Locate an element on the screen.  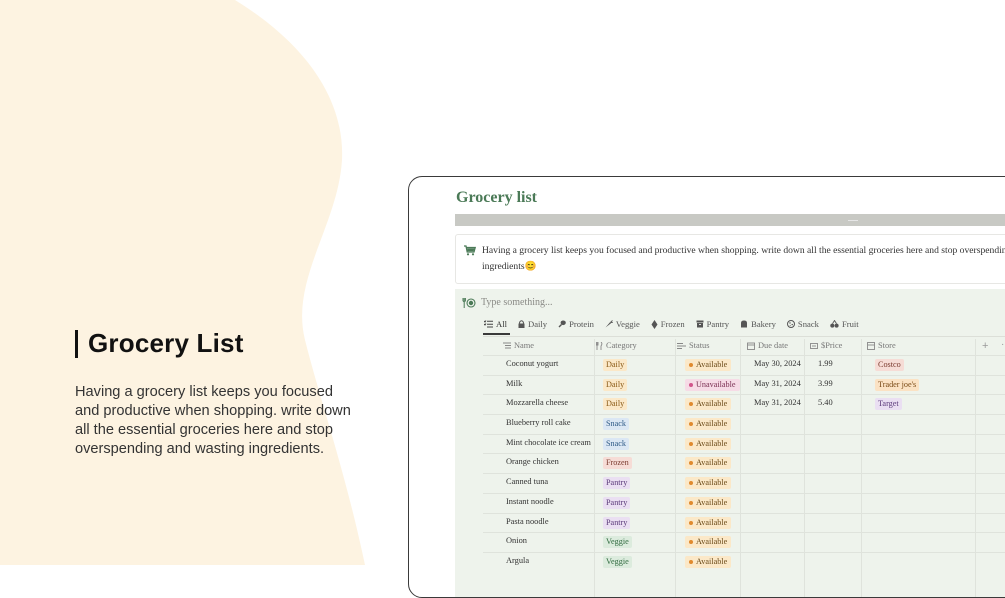
column-label: $Price is located at coordinates (832, 345).